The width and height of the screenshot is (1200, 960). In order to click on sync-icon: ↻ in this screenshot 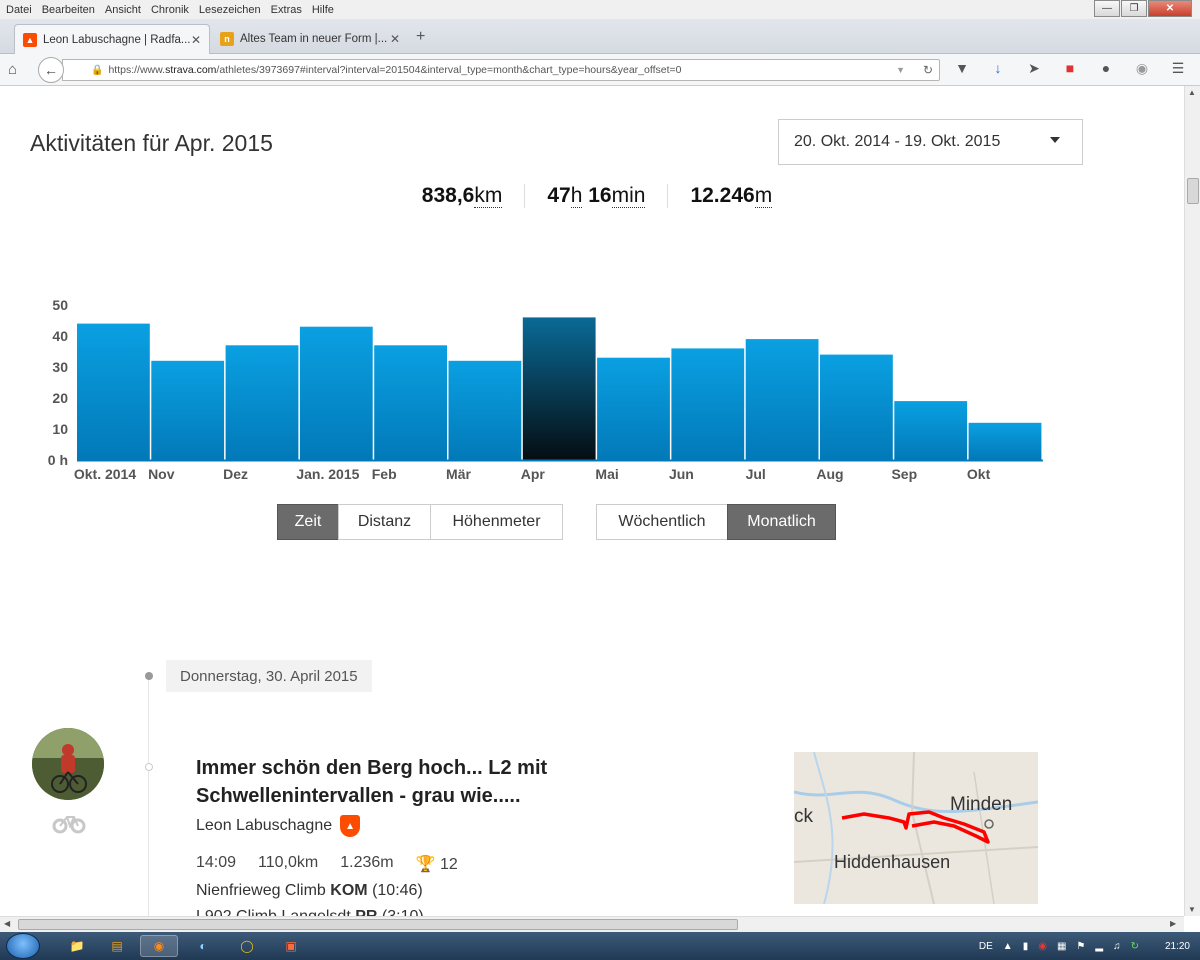, I will do `click(1135, 946)`.